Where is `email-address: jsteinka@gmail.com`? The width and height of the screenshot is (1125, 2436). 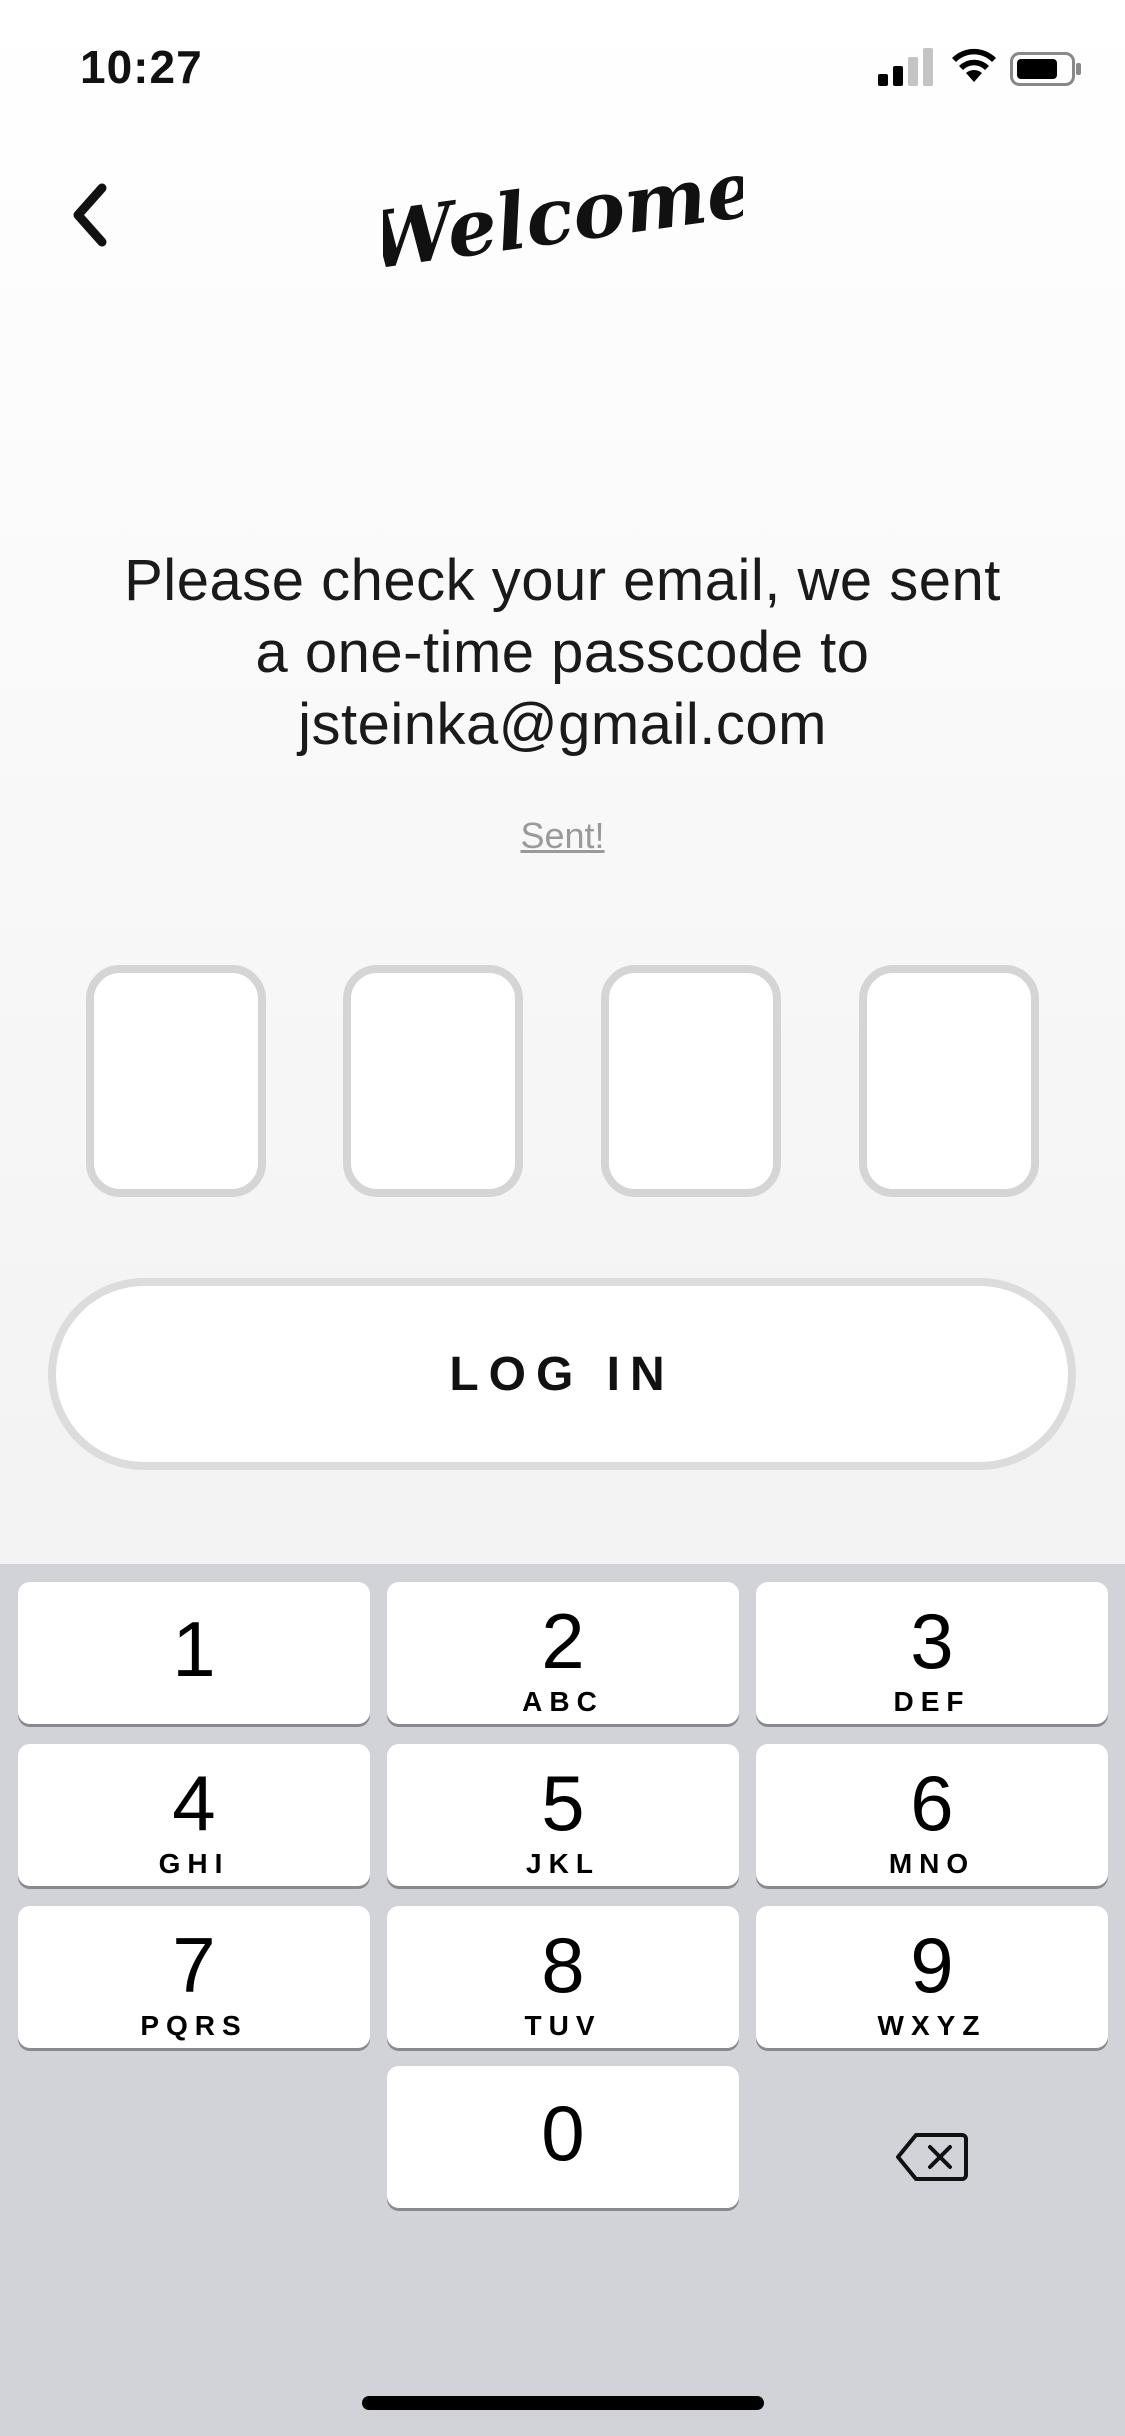
email-address: jsteinka@gmail.com is located at coordinates (562, 724).